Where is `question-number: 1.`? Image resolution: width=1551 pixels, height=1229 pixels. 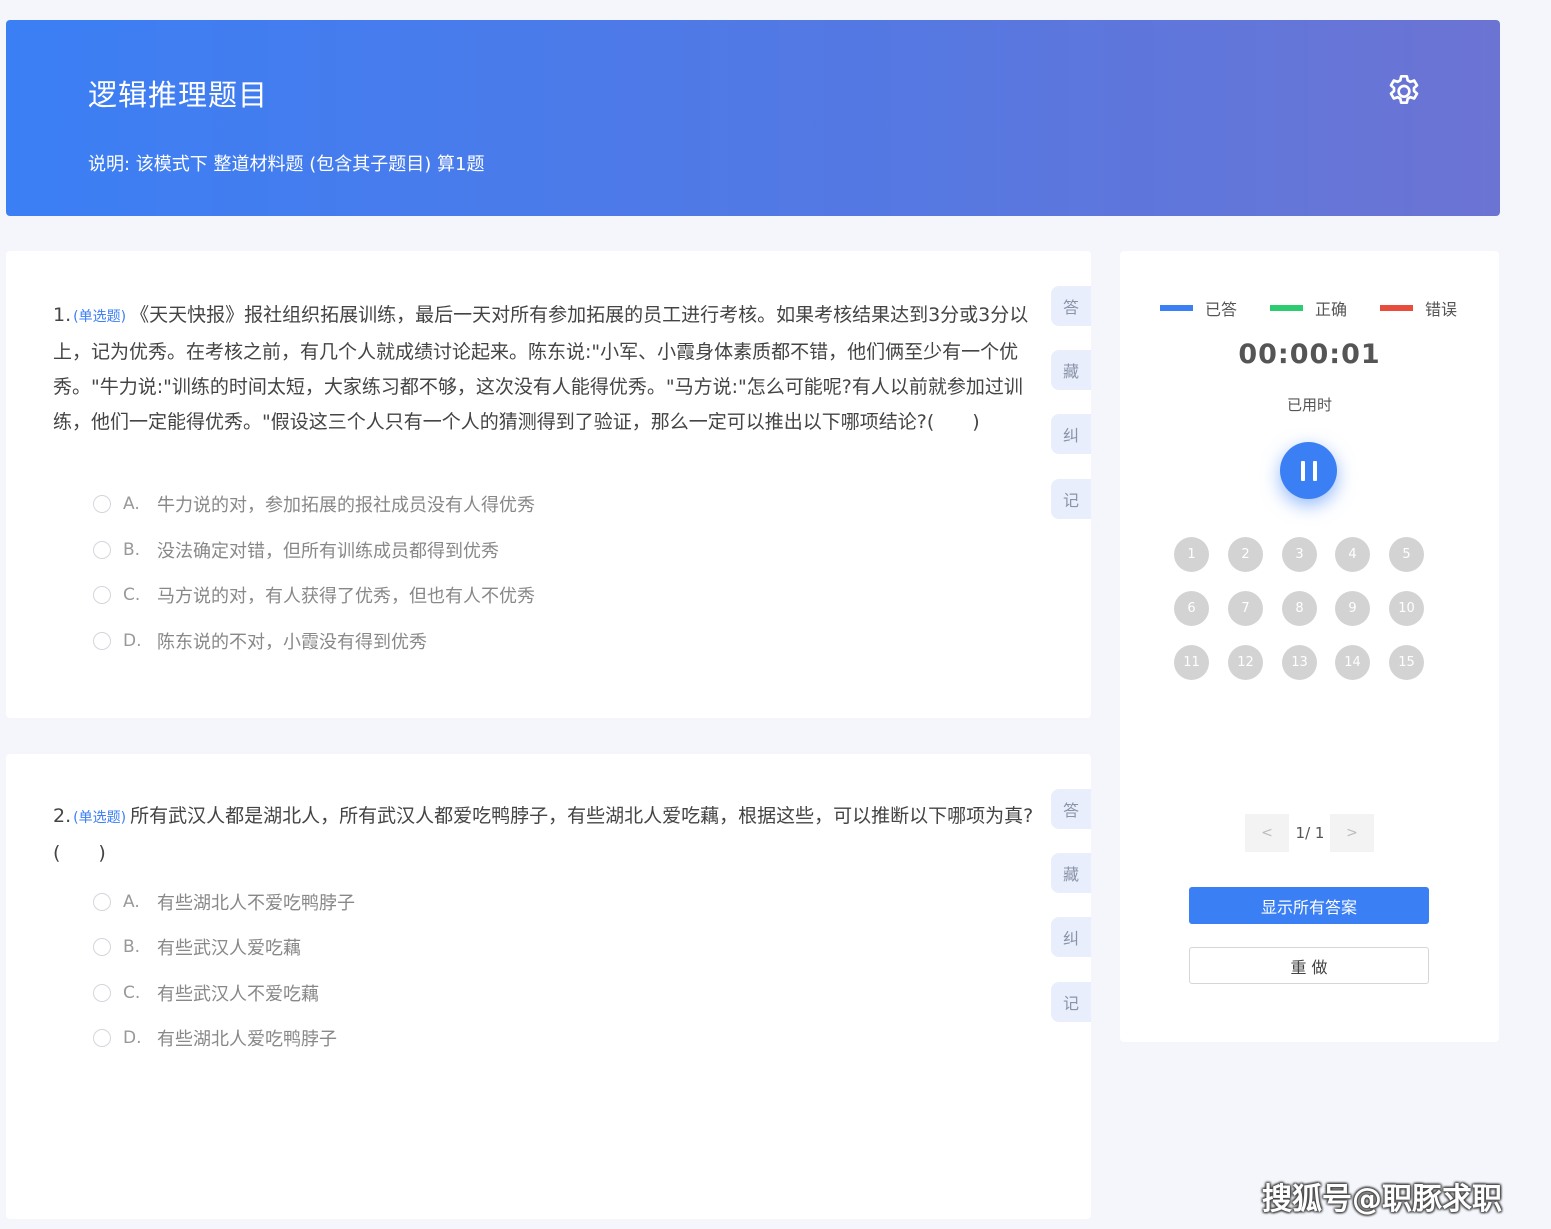 question-number: 1. is located at coordinates (62, 315).